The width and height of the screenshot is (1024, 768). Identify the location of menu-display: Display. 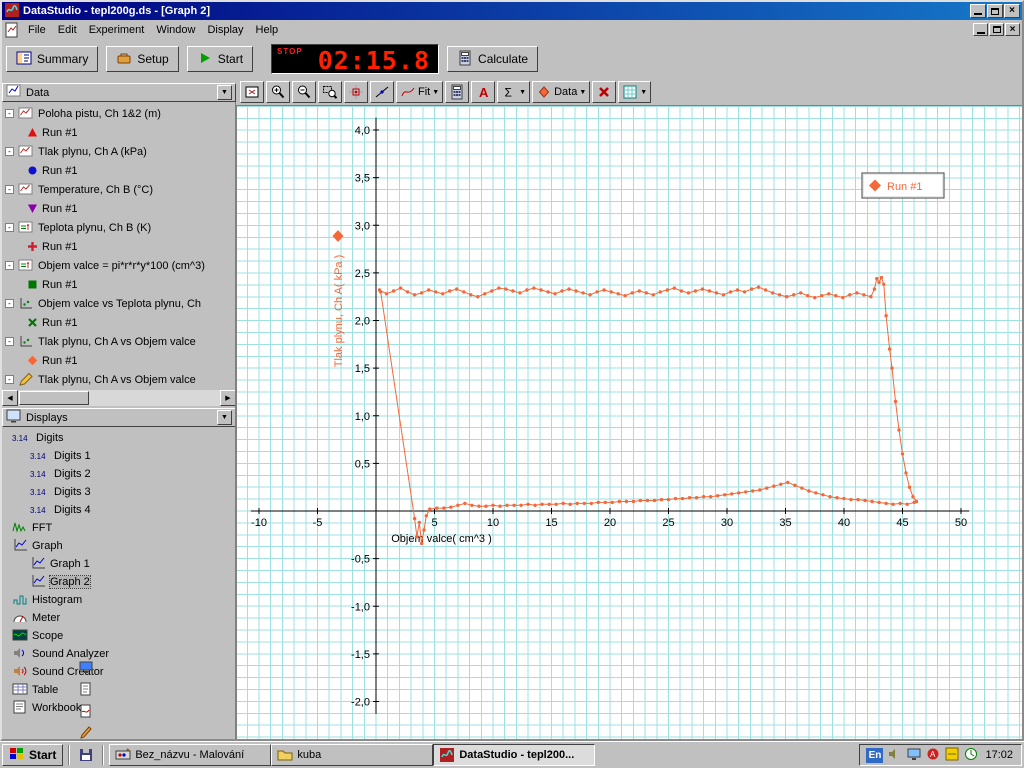
(225, 30).